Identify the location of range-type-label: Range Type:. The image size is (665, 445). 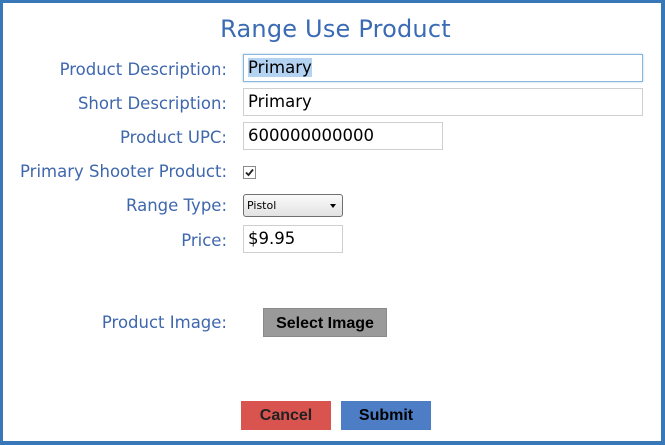
(176, 205).